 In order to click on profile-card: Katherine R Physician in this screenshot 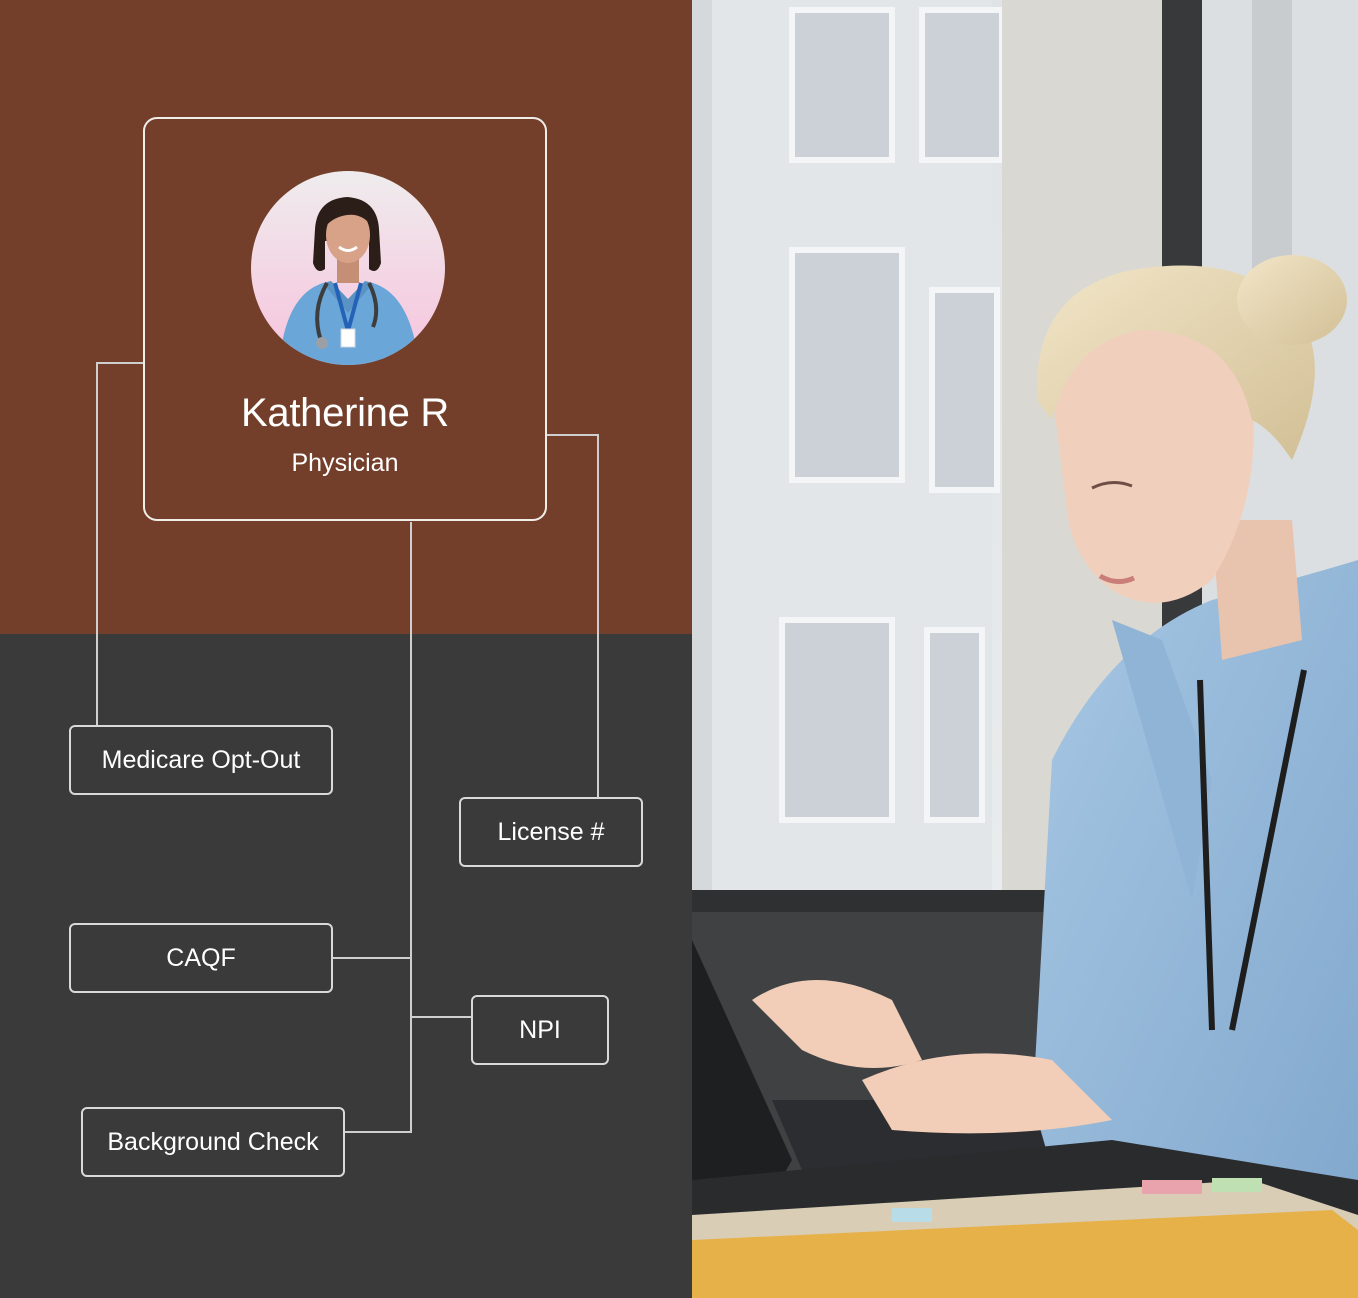, I will do `click(345, 319)`.